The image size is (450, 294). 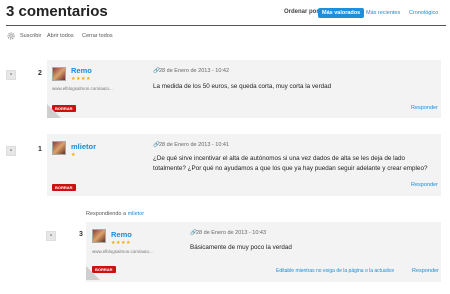 What do you see at coordinates (81, 234) in the screenshot?
I see `comment-number: 3` at bounding box center [81, 234].